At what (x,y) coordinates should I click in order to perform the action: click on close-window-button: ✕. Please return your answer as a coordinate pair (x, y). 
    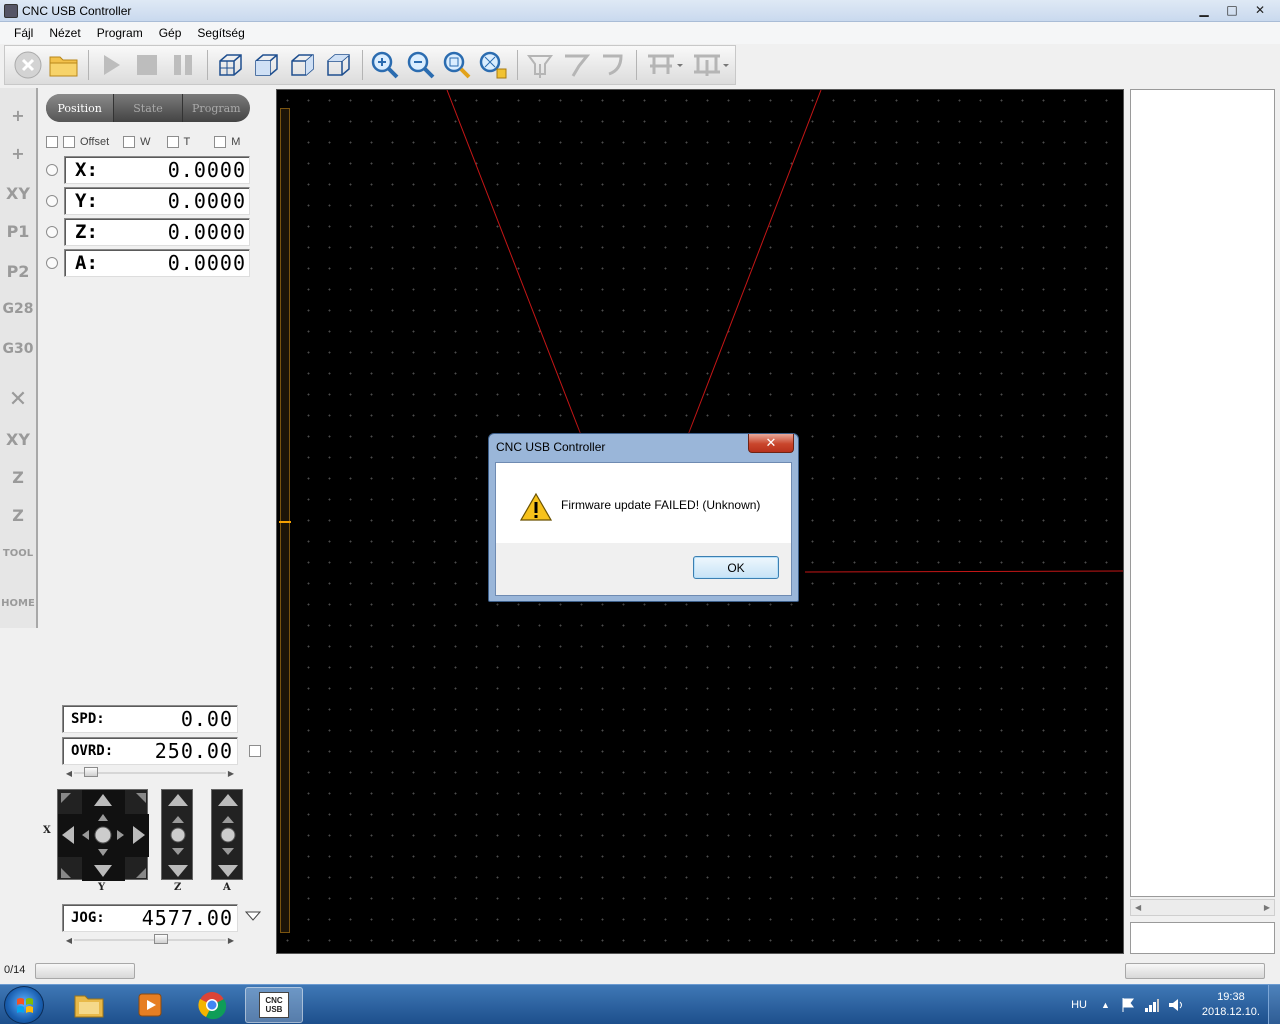
    Looking at the image, I should click on (1260, 10).